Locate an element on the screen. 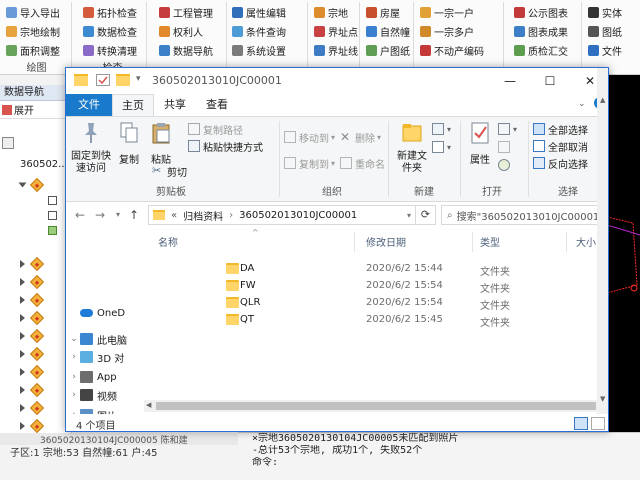 The height and width of the screenshot is (480, 640). vertical-scrollbar: ▲ ▼ is located at coordinates (602, 242).